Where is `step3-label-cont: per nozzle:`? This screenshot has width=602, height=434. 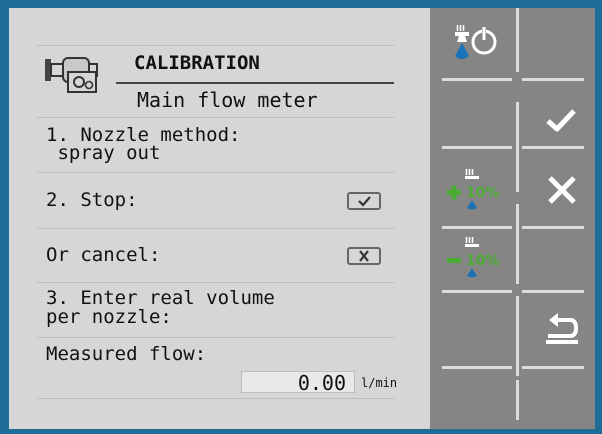 step3-label-cont: per nozzle: is located at coordinates (109, 317).